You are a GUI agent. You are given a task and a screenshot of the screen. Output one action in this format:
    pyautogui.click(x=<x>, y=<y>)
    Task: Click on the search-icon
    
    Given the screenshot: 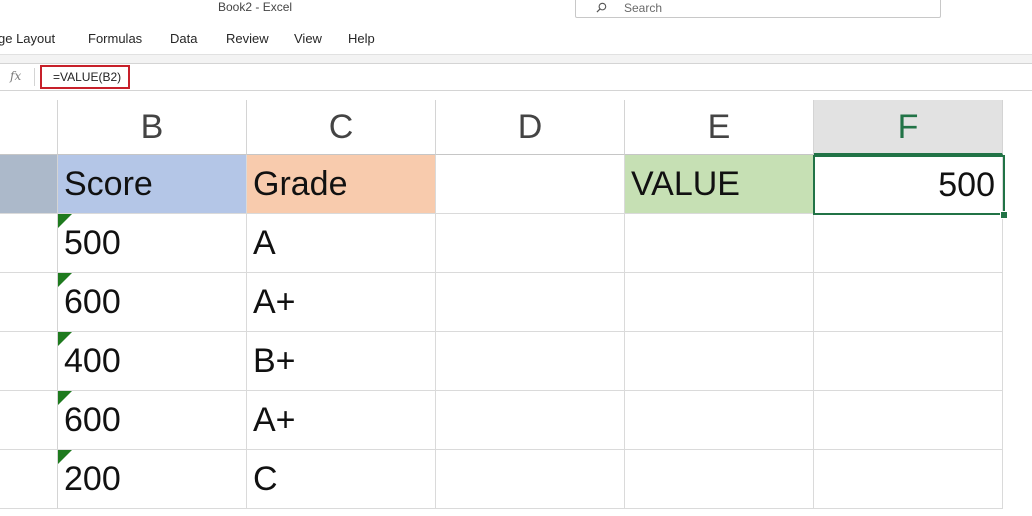 What is the action you would take?
    pyautogui.click(x=601, y=7)
    